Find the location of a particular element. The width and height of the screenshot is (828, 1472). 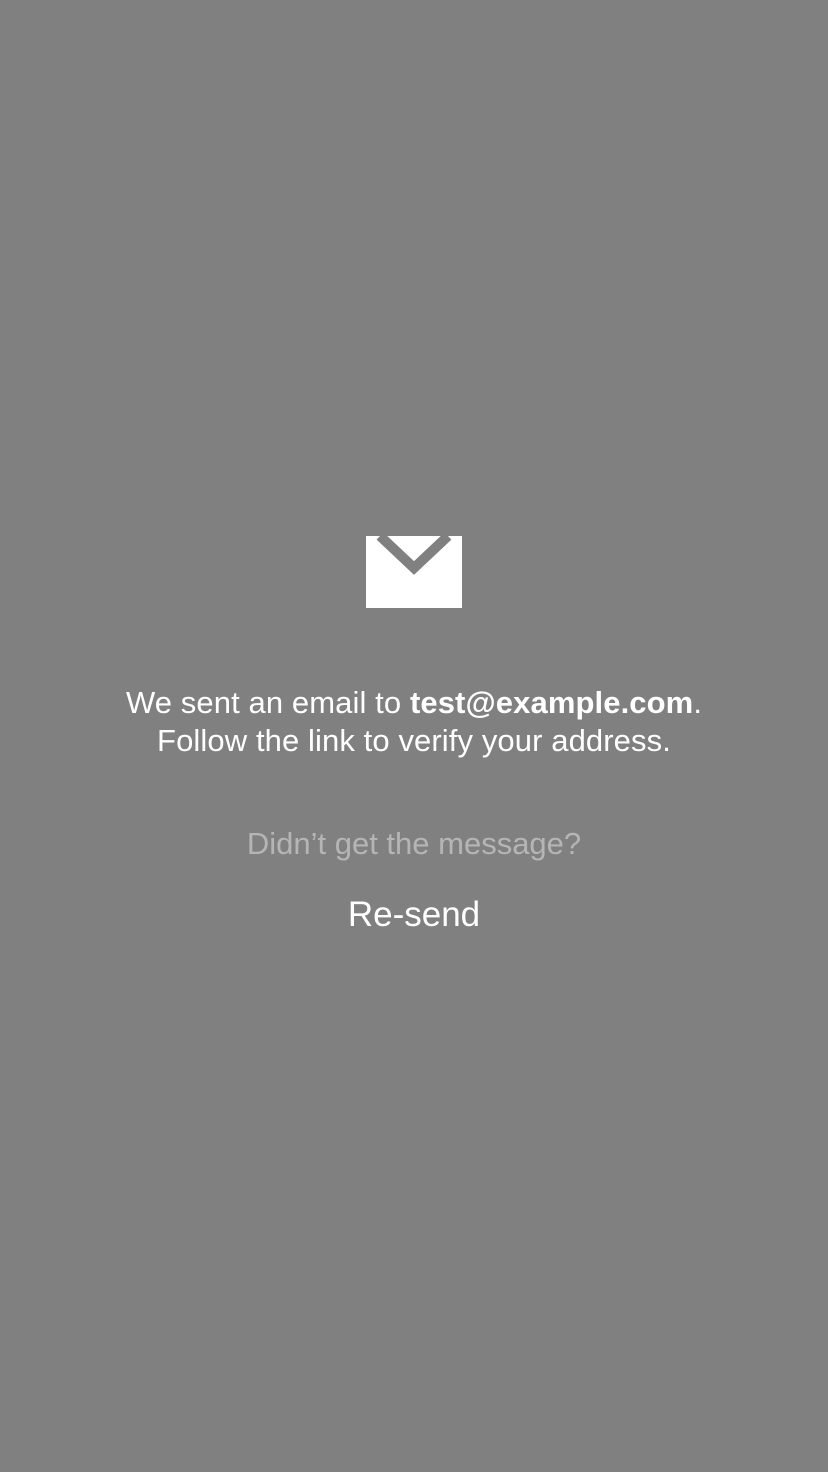

mail-envelope-icon is located at coordinates (414, 572).